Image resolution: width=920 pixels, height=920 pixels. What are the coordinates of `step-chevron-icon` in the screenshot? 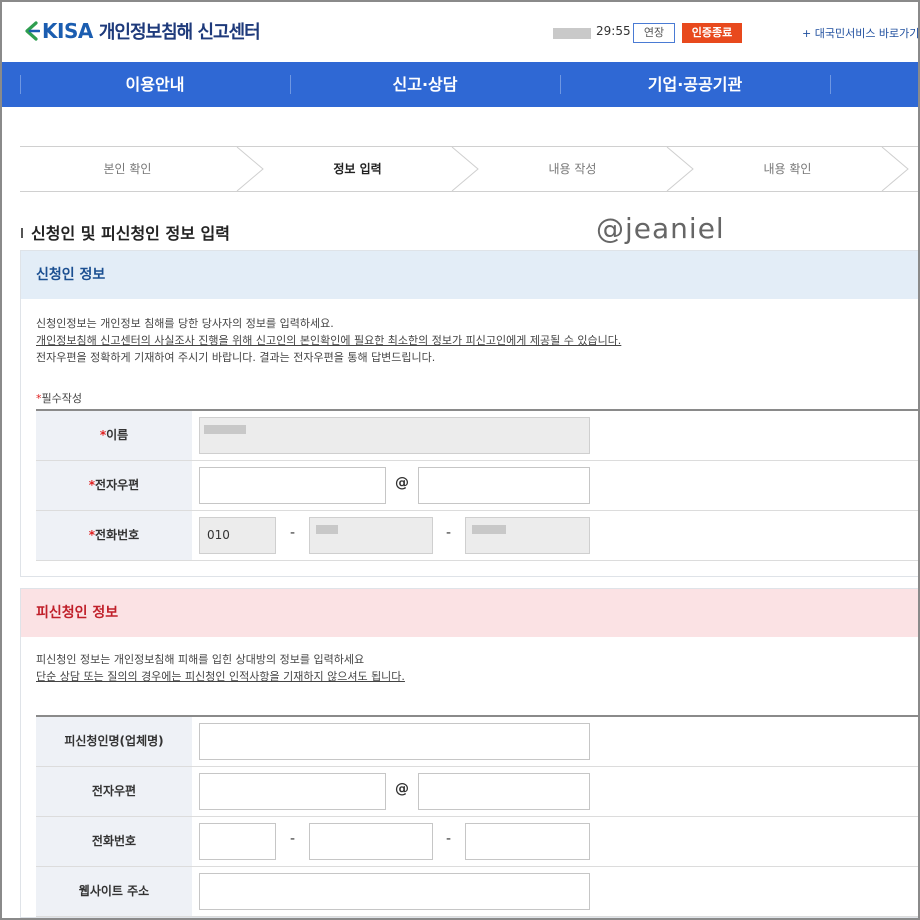 It's located at (895, 169).